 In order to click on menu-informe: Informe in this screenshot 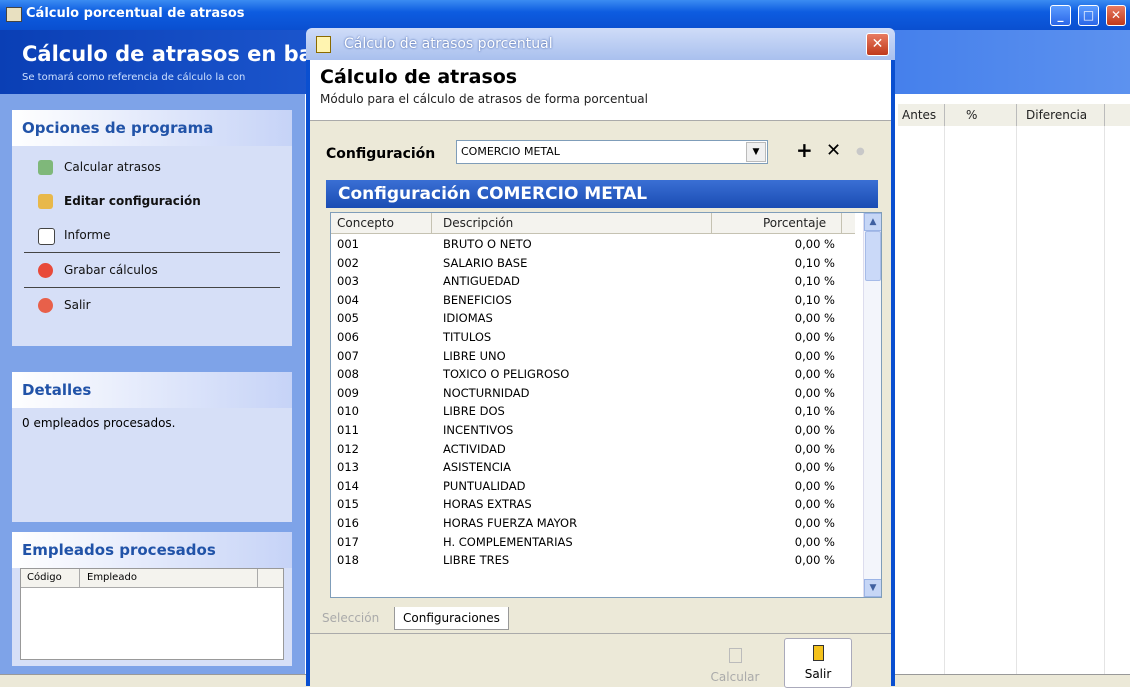, I will do `click(152, 235)`.